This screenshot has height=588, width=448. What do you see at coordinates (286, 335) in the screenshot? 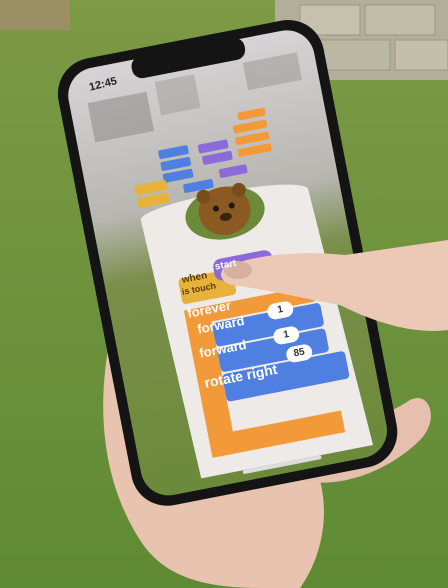
I see `forward-value-2: 1` at bounding box center [286, 335].